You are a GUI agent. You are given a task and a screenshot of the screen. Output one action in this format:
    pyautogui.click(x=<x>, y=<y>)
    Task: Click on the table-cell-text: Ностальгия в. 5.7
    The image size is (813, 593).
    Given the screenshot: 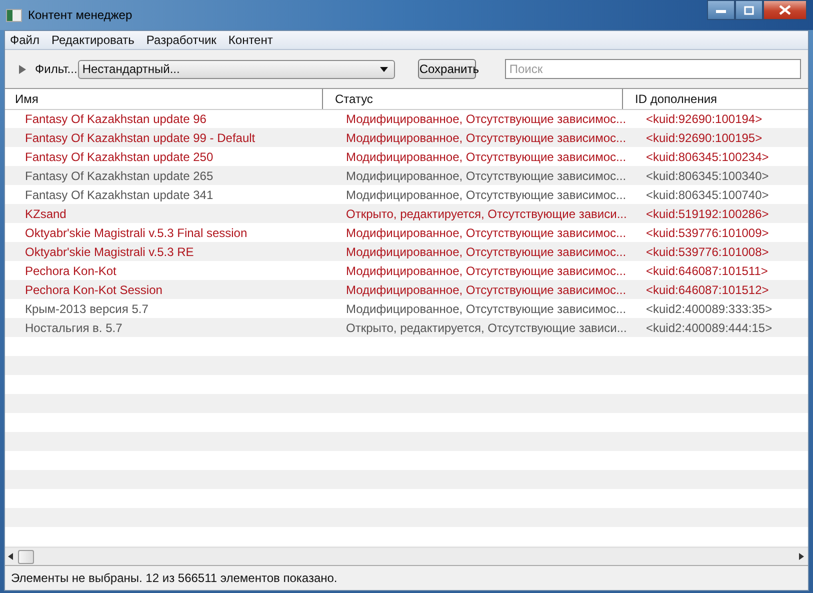 What is the action you would take?
    pyautogui.click(x=74, y=328)
    